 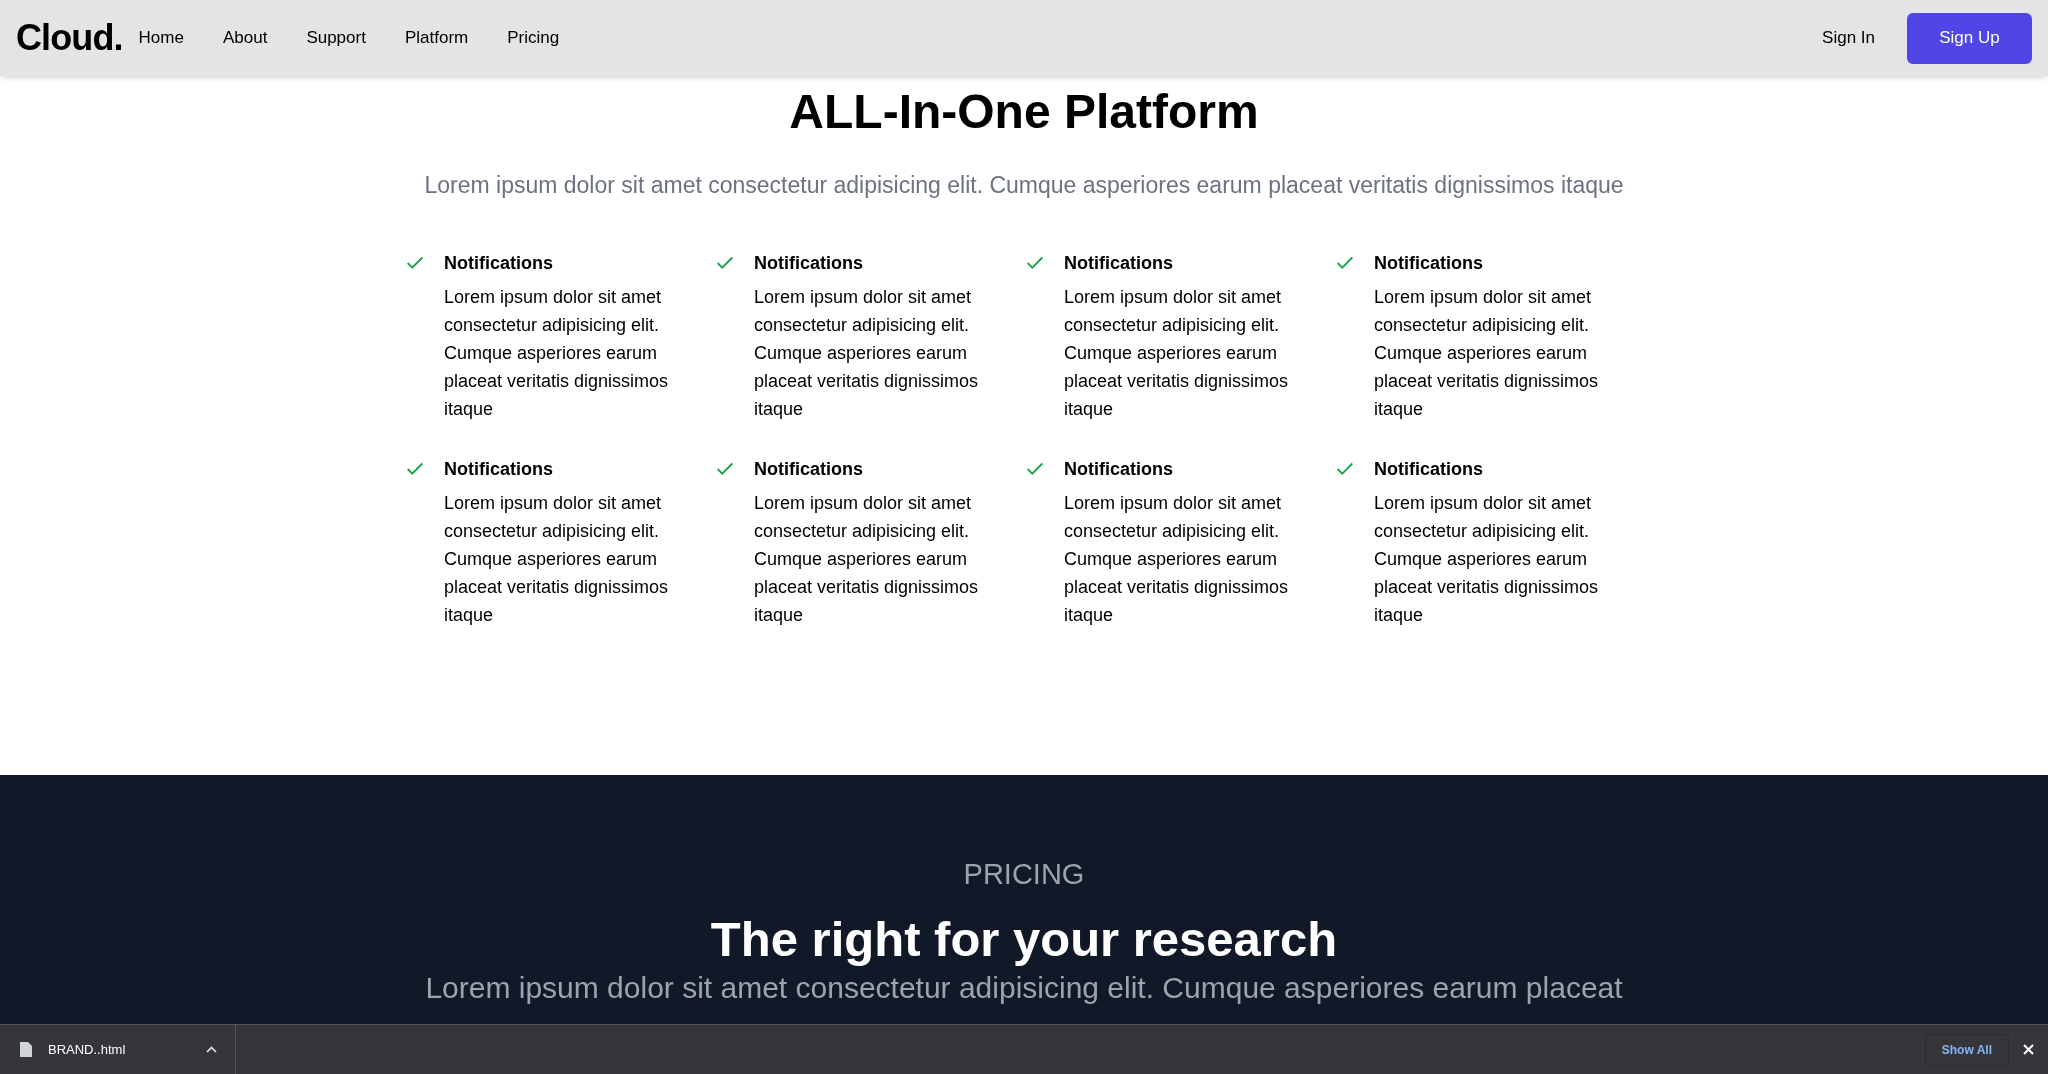 I want to click on chevron-up-icon, so click(x=211, y=1049).